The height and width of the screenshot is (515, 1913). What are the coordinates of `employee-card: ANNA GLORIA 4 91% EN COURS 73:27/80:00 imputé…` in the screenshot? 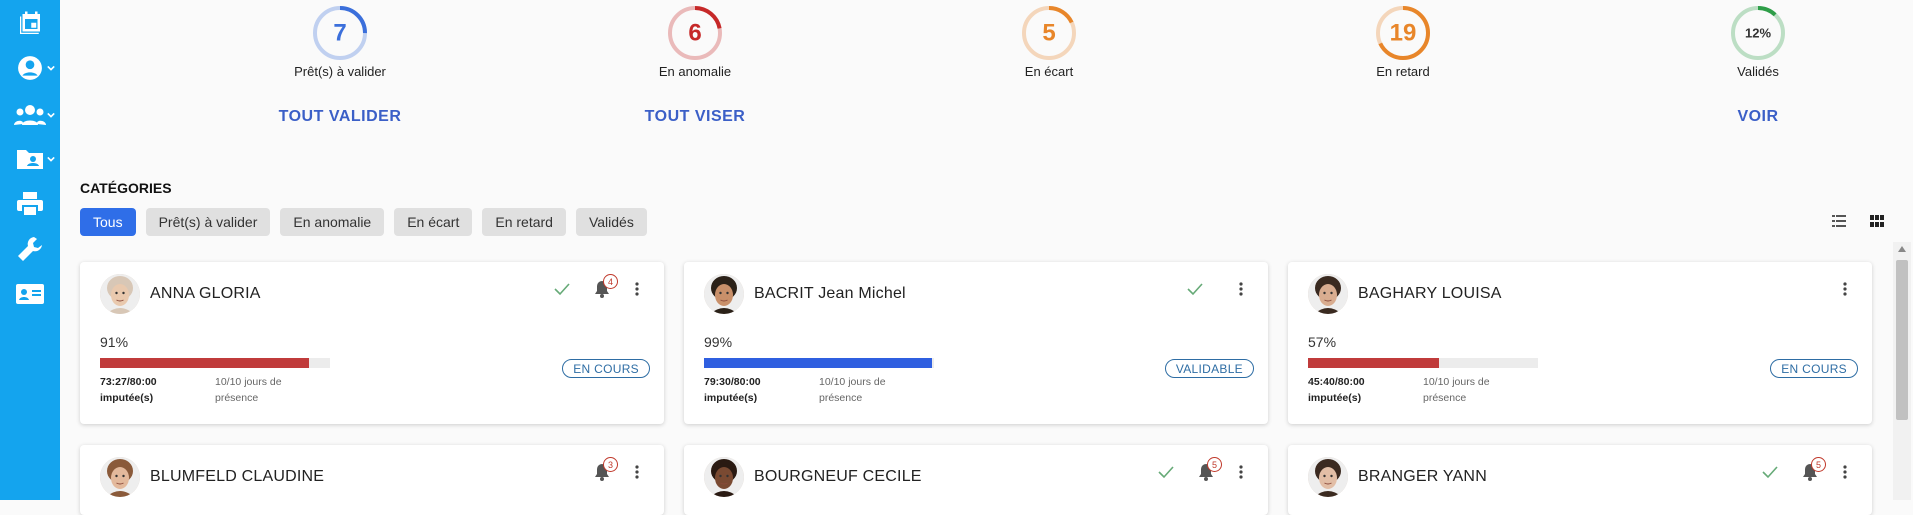 It's located at (372, 343).